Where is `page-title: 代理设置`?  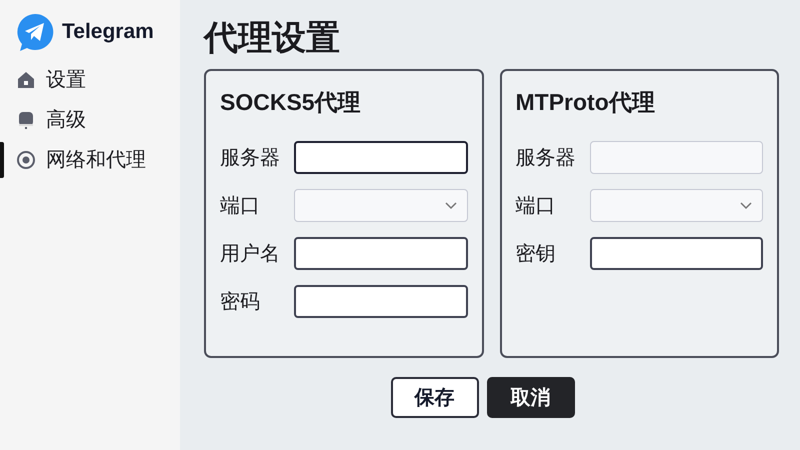
page-title: 代理设置 is located at coordinates (272, 39).